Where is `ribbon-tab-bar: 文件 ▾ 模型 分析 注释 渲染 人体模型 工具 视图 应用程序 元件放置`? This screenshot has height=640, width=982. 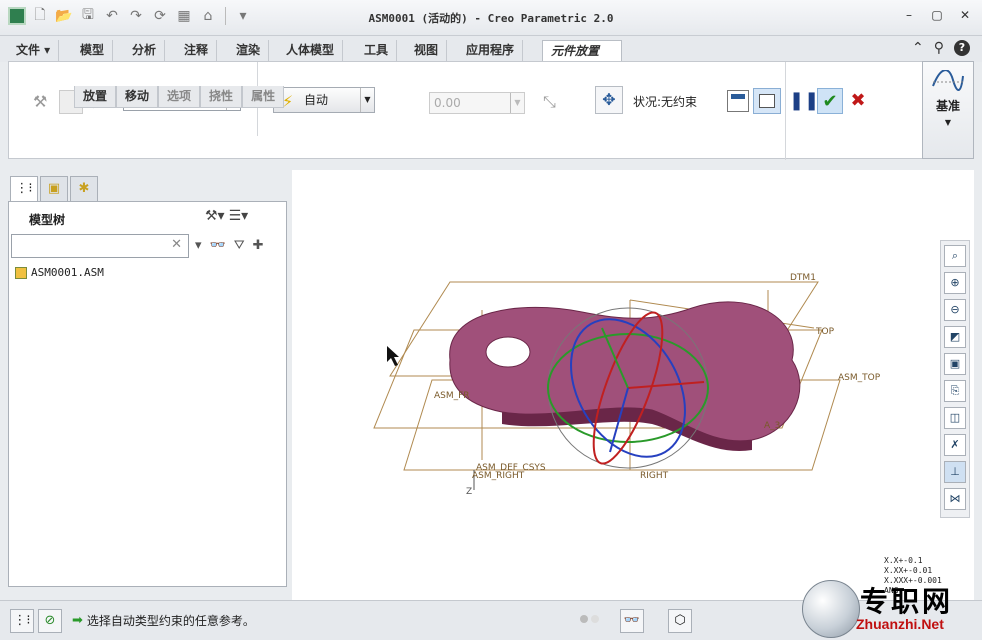
ribbon-tab-bar: 文件 ▾ 模型 分析 注释 渲染 人体模型 工具 视图 应用程序 元件放置 is located at coordinates (491, 49).